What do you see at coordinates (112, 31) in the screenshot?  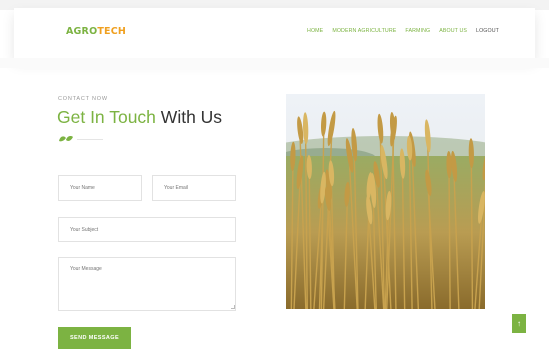 I see `logo-tech: TECH` at bounding box center [112, 31].